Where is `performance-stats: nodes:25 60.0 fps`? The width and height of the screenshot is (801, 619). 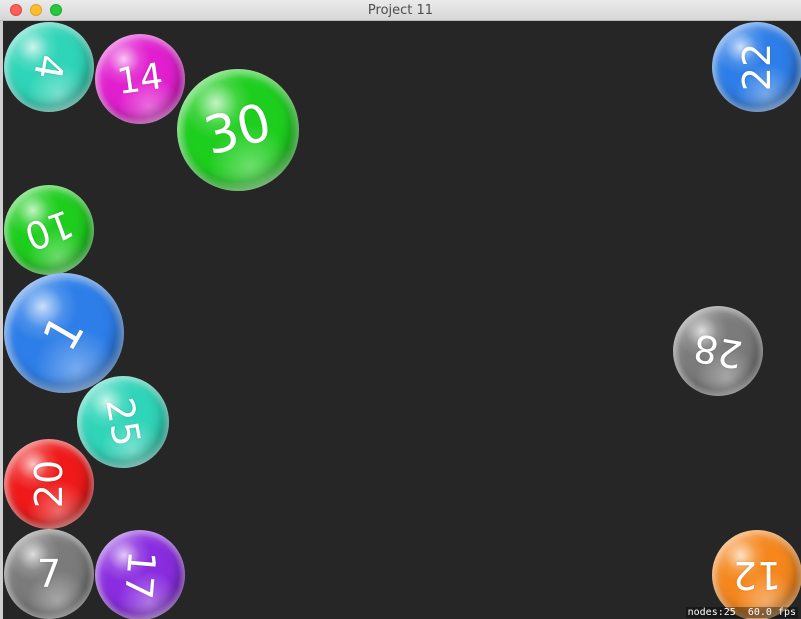 performance-stats: nodes:25 60.0 fps is located at coordinates (741, 612).